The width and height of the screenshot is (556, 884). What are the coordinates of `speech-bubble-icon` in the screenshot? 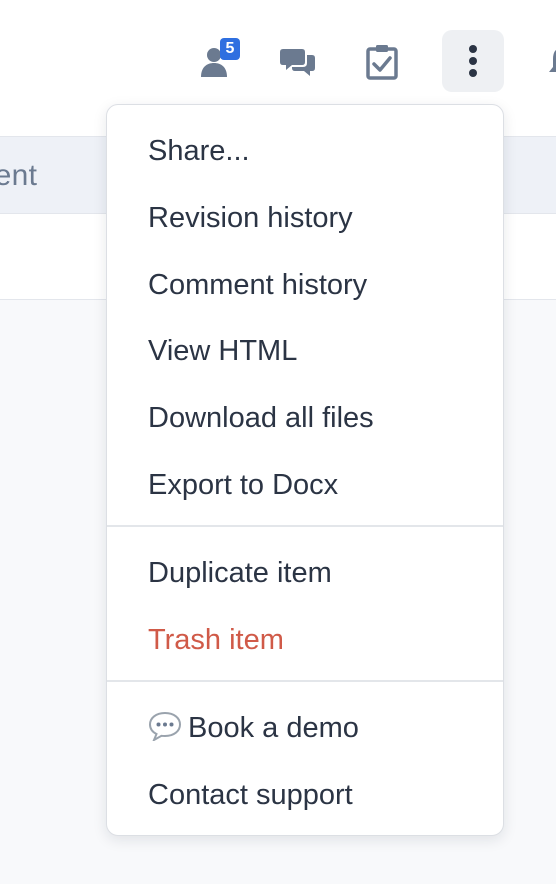 It's located at (165, 726).